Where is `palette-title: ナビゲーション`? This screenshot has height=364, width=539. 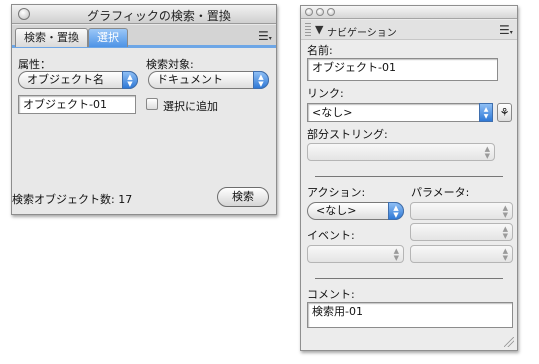
palette-title: ナビゲーション is located at coordinates (362, 33).